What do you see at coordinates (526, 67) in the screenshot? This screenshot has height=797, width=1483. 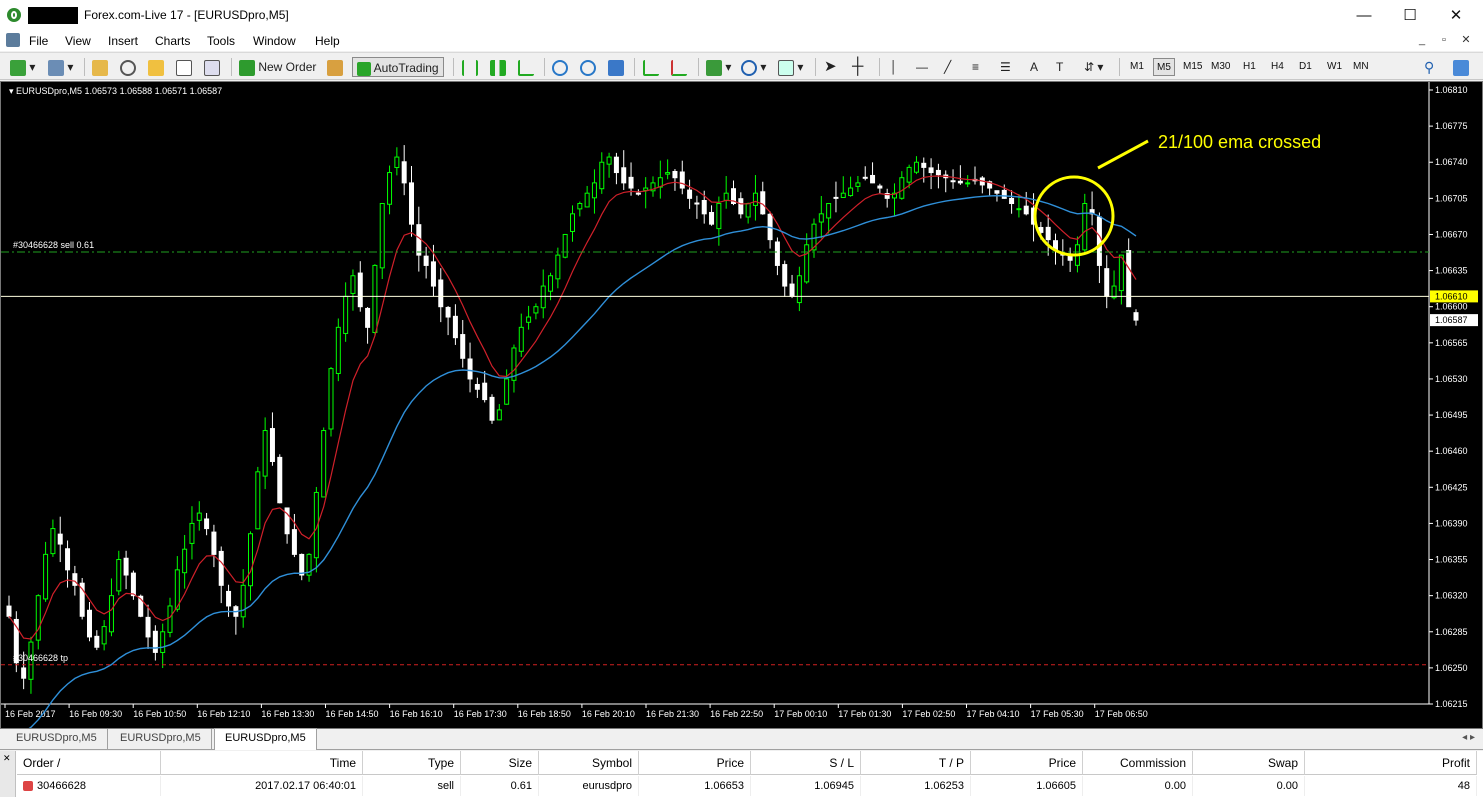 I see `line-chart-button` at bounding box center [526, 67].